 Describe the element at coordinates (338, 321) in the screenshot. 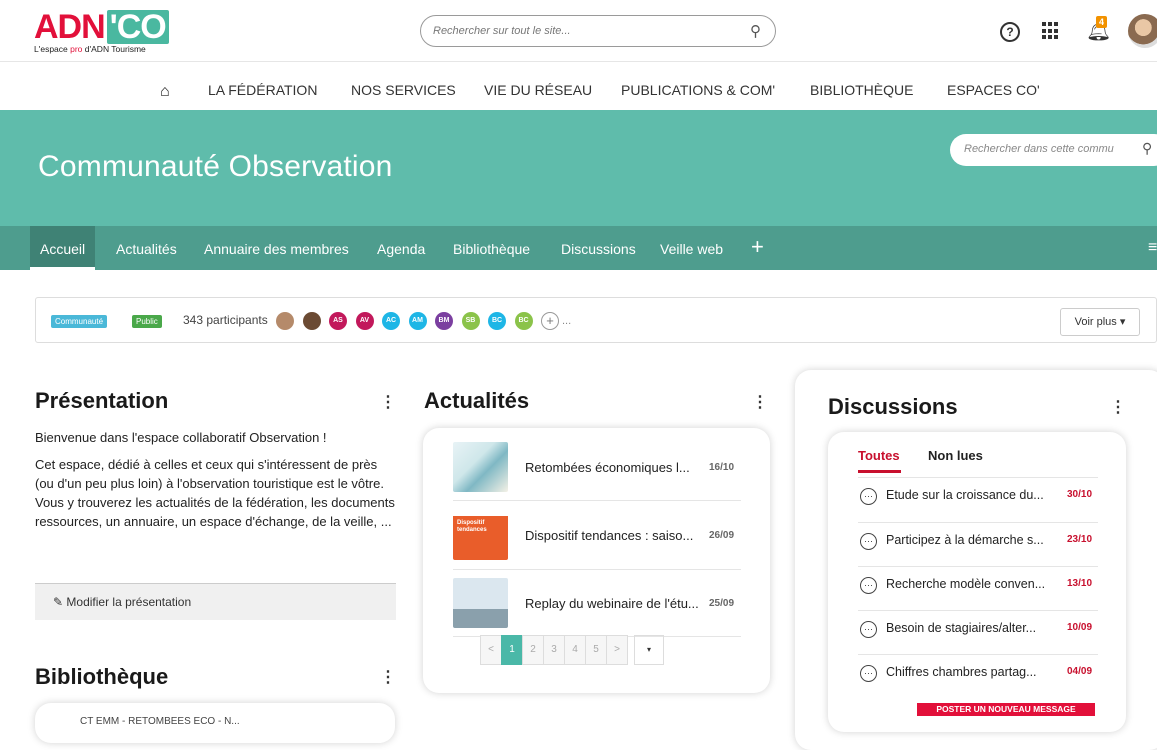

I see `participant-avatar: AS` at that location.